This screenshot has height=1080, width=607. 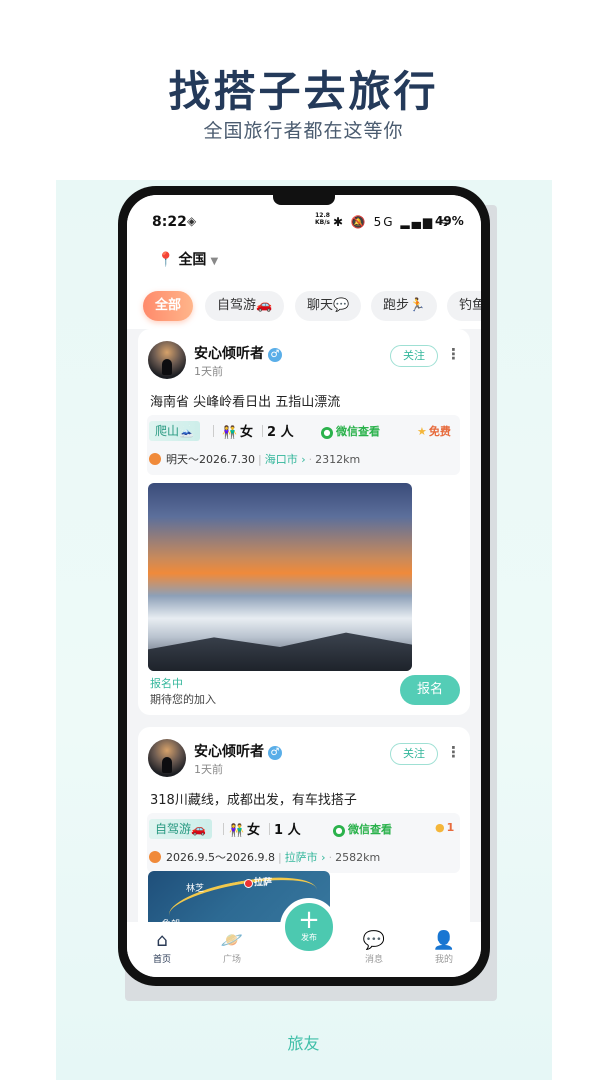 I want to click on activity-tag: 自驾游🚗, so click(x=180, y=829).